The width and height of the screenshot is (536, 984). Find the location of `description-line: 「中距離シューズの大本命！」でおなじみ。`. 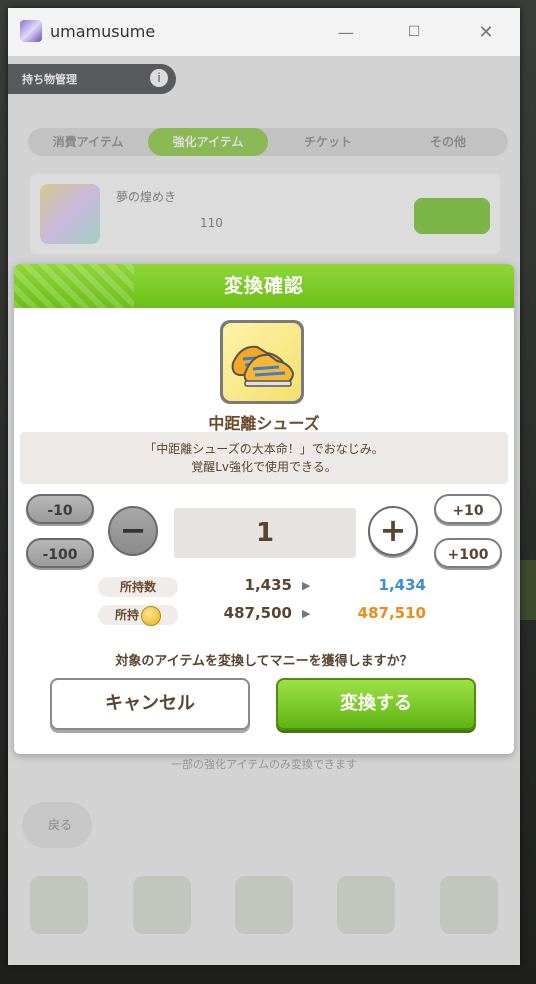

description-line: 「中距離シューズの大本命！」でおなじみ。 is located at coordinates (264, 449).